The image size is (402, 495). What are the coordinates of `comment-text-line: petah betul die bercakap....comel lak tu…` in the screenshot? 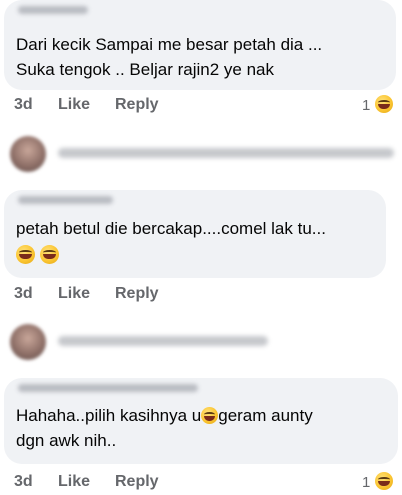 It's located at (171, 228).